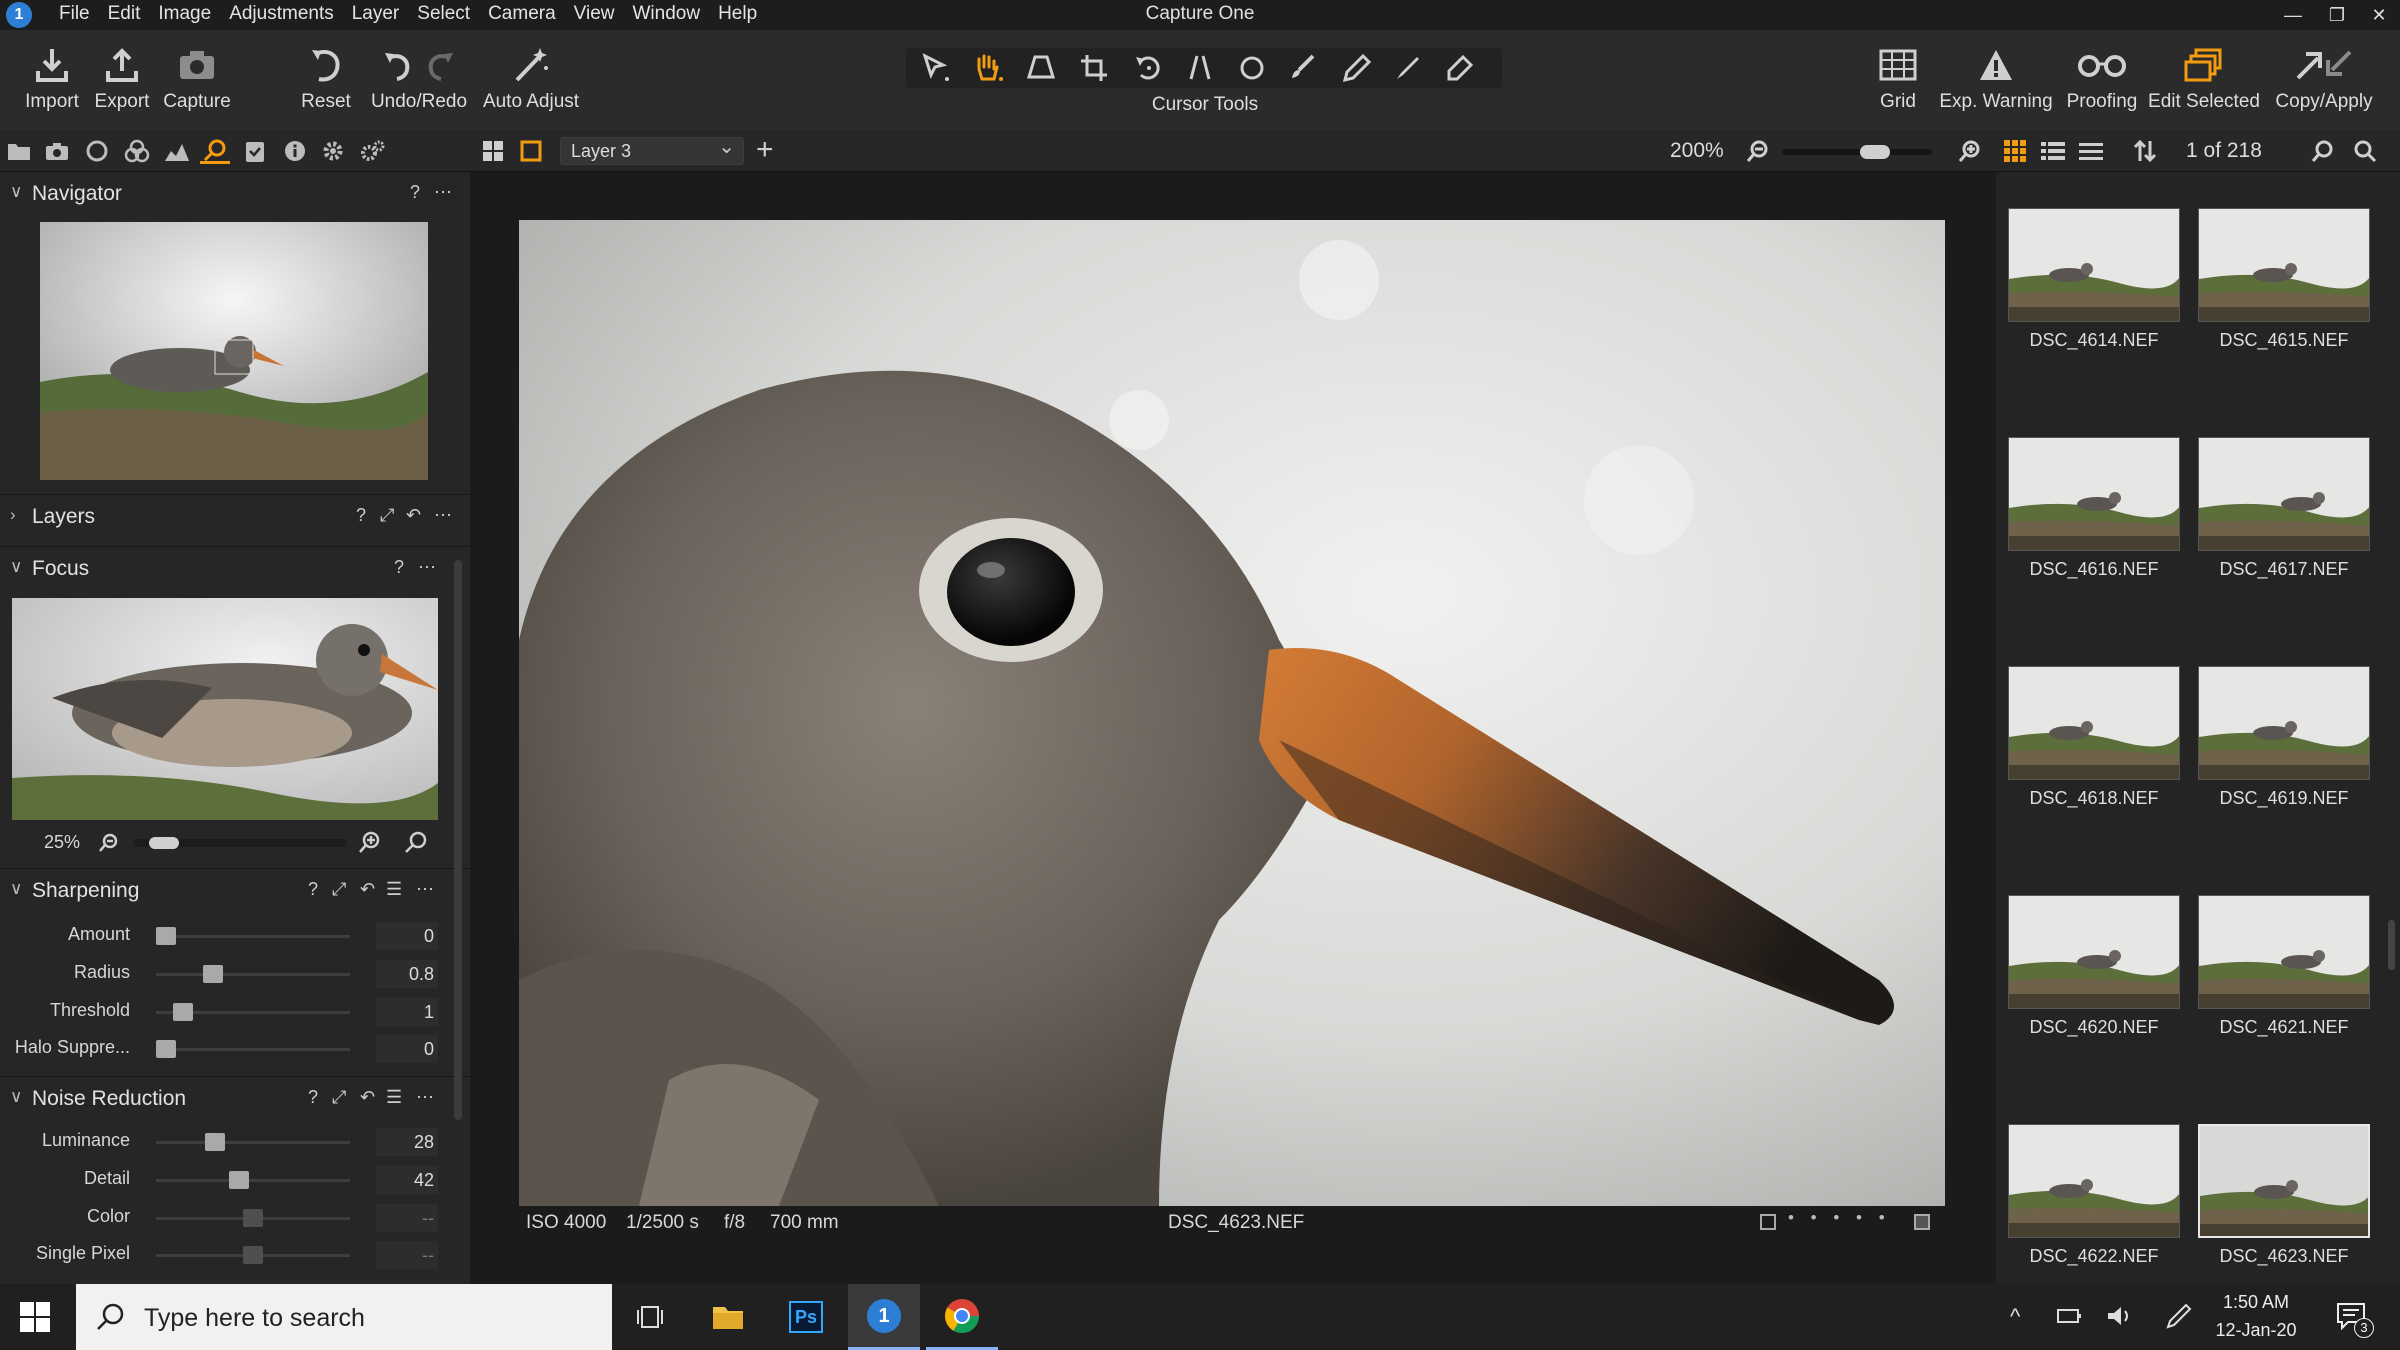 The height and width of the screenshot is (1350, 2400). I want to click on tab-capture, so click(57, 151).